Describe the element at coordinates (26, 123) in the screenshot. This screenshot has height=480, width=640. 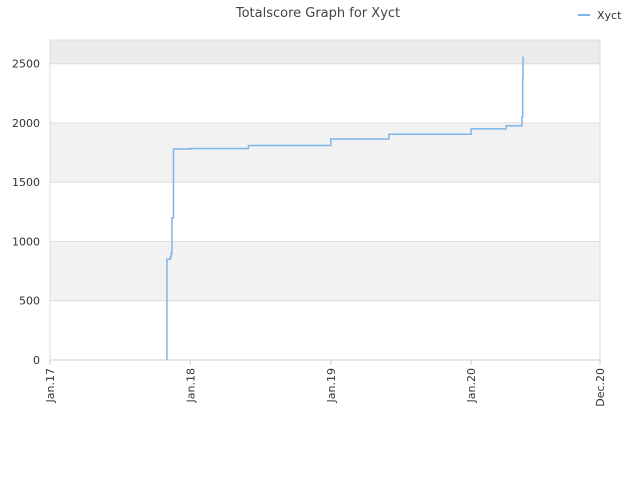
I see `y-tick-label: 2000` at that location.